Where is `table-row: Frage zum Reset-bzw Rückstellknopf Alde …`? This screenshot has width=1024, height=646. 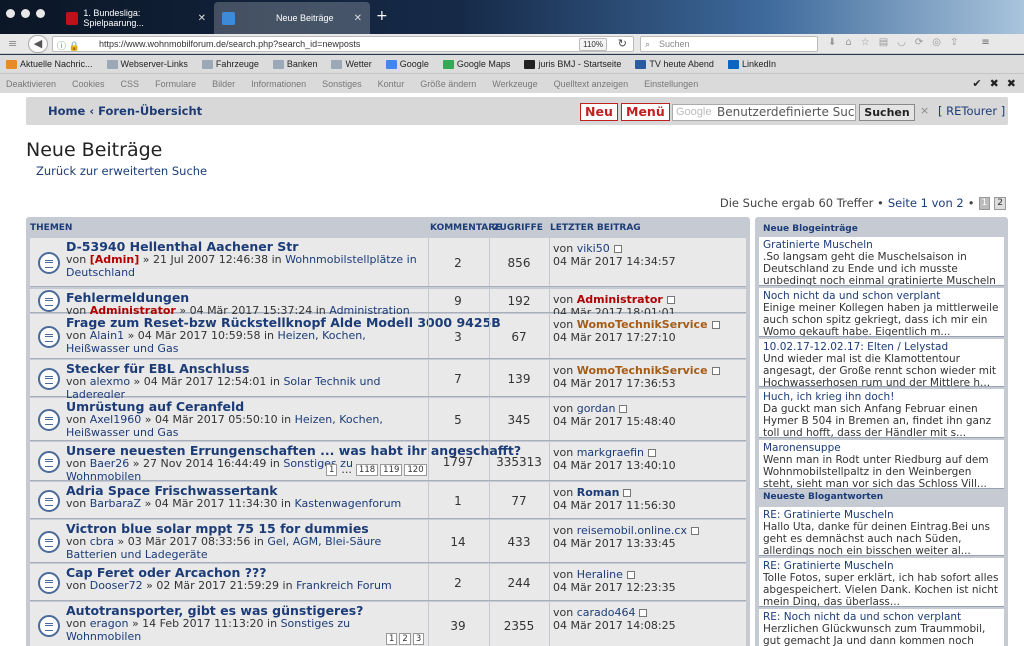
table-row: Frage zum Reset-bzw Rückstellknopf Alde … is located at coordinates (388, 336).